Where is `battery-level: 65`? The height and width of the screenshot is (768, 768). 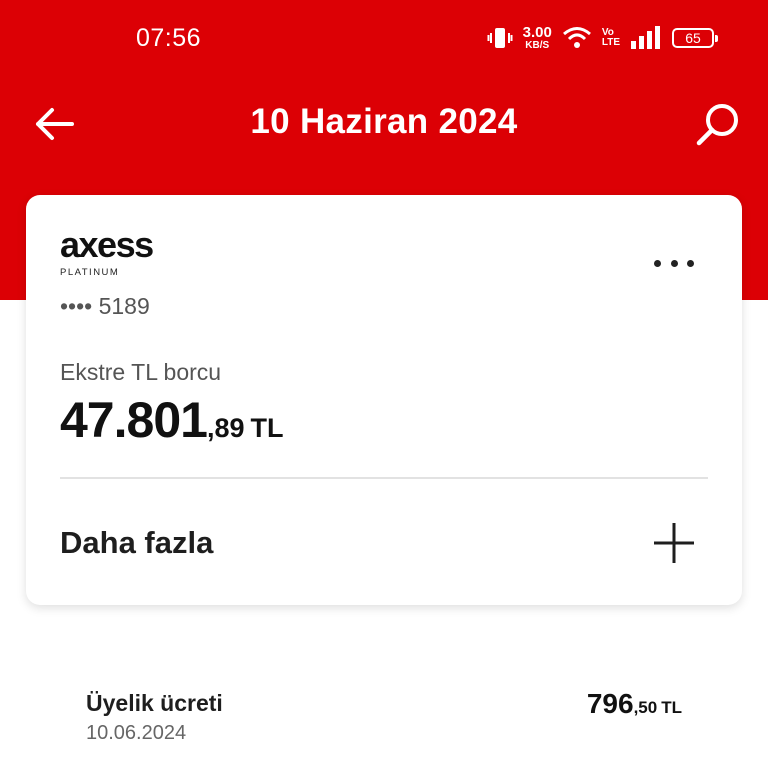
battery-level: 65 is located at coordinates (693, 38).